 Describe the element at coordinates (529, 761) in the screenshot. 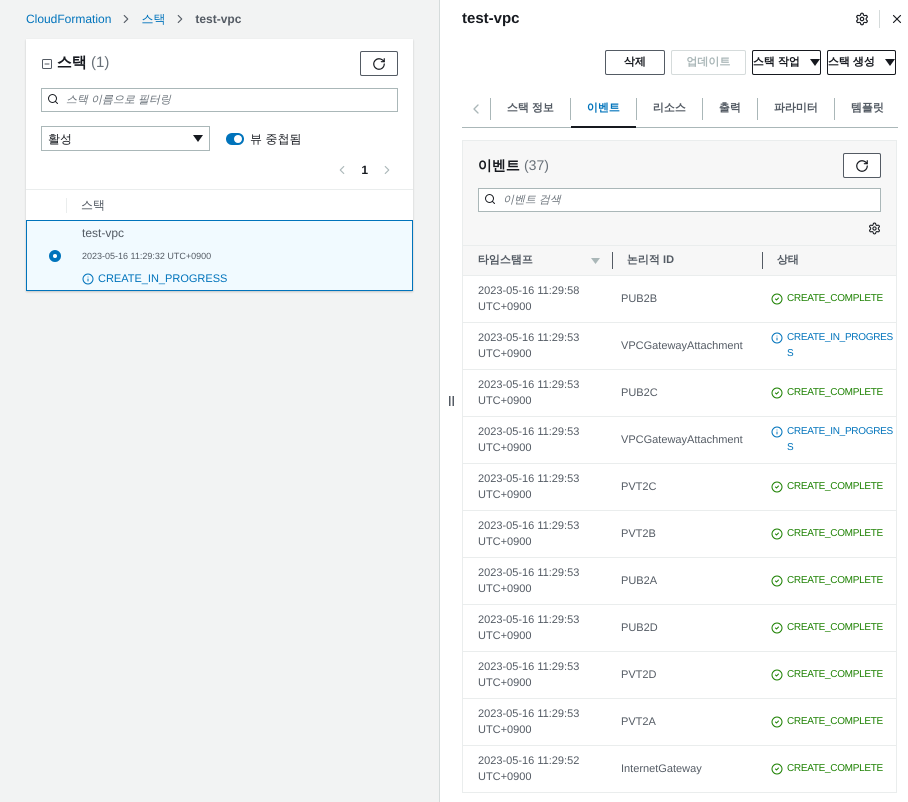

I see `timestamp-date: 2023-05-16 11:29:52` at that location.